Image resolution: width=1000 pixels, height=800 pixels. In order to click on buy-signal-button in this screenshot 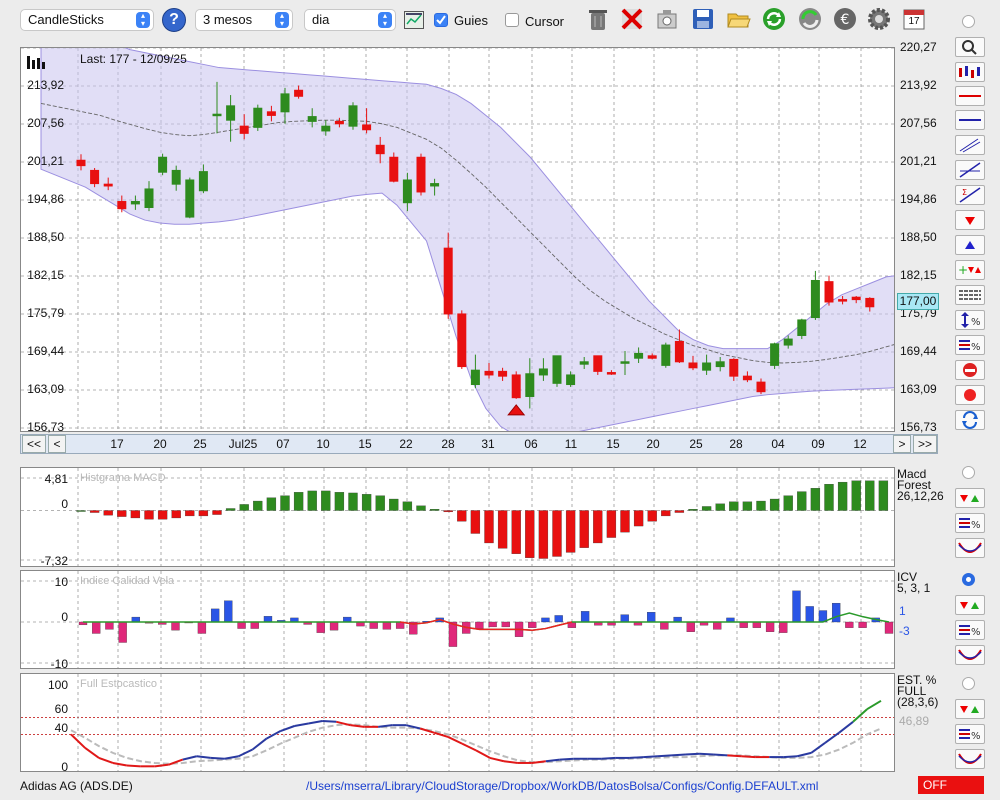, I will do `click(970, 245)`.